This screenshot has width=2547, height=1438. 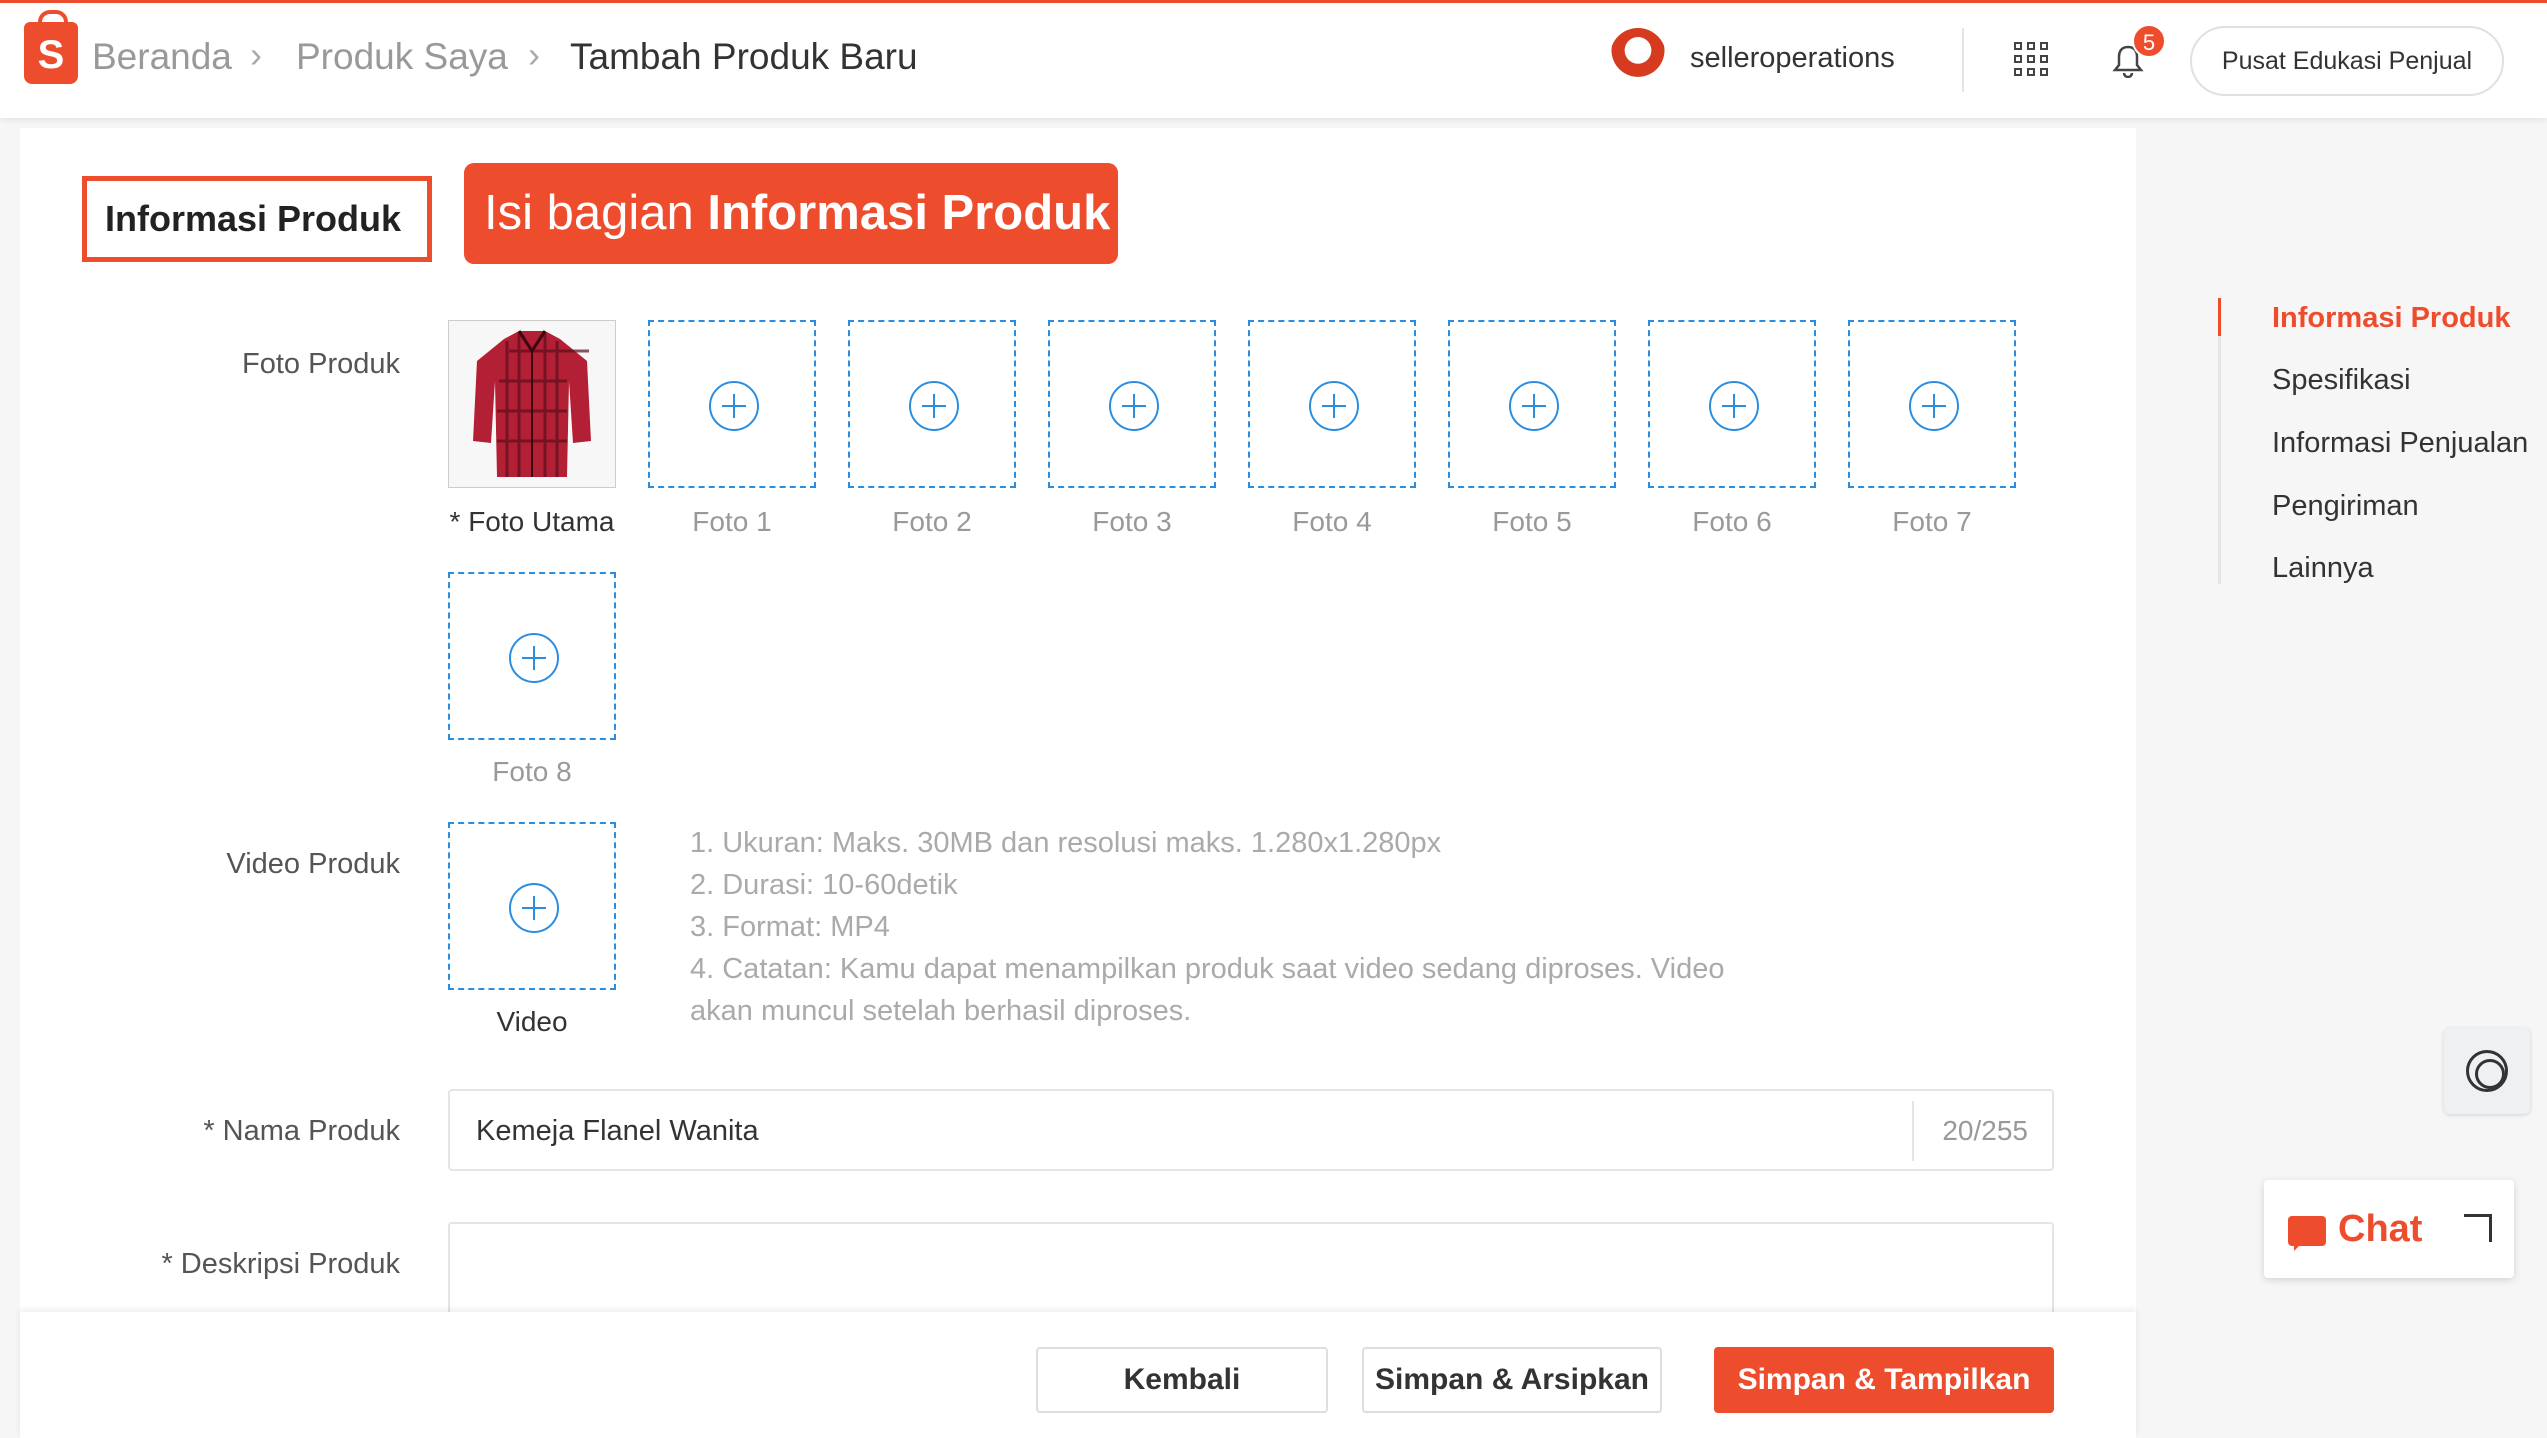 I want to click on back-button: Kembali, so click(x=1182, y=1380).